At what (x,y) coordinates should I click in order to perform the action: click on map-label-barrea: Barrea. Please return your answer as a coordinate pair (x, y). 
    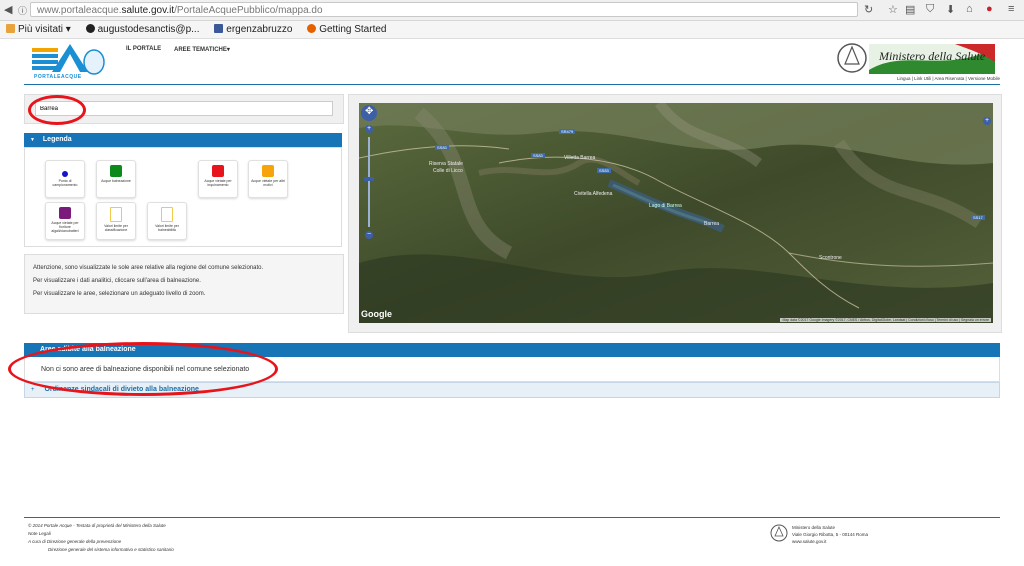
    Looking at the image, I should click on (712, 224).